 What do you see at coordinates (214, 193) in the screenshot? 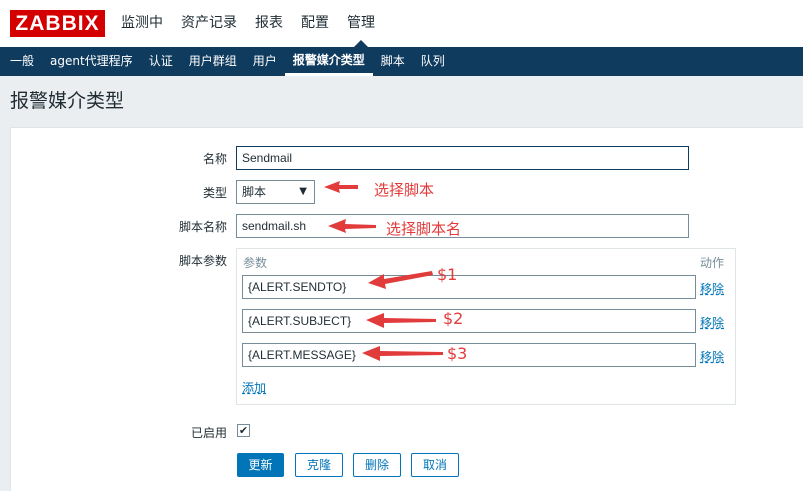
I see `type-label: 类型` at bounding box center [214, 193].